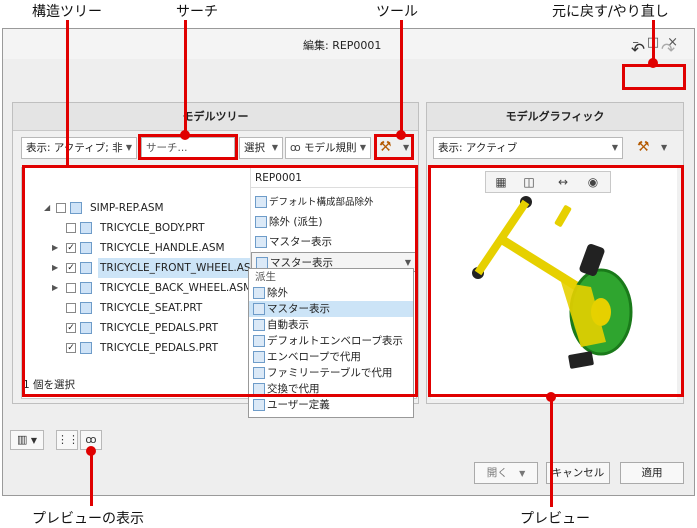  Describe the element at coordinates (151, 308) in the screenshot. I see `tree-row-label: TRICYCLE_SEAT.PRT` at that location.